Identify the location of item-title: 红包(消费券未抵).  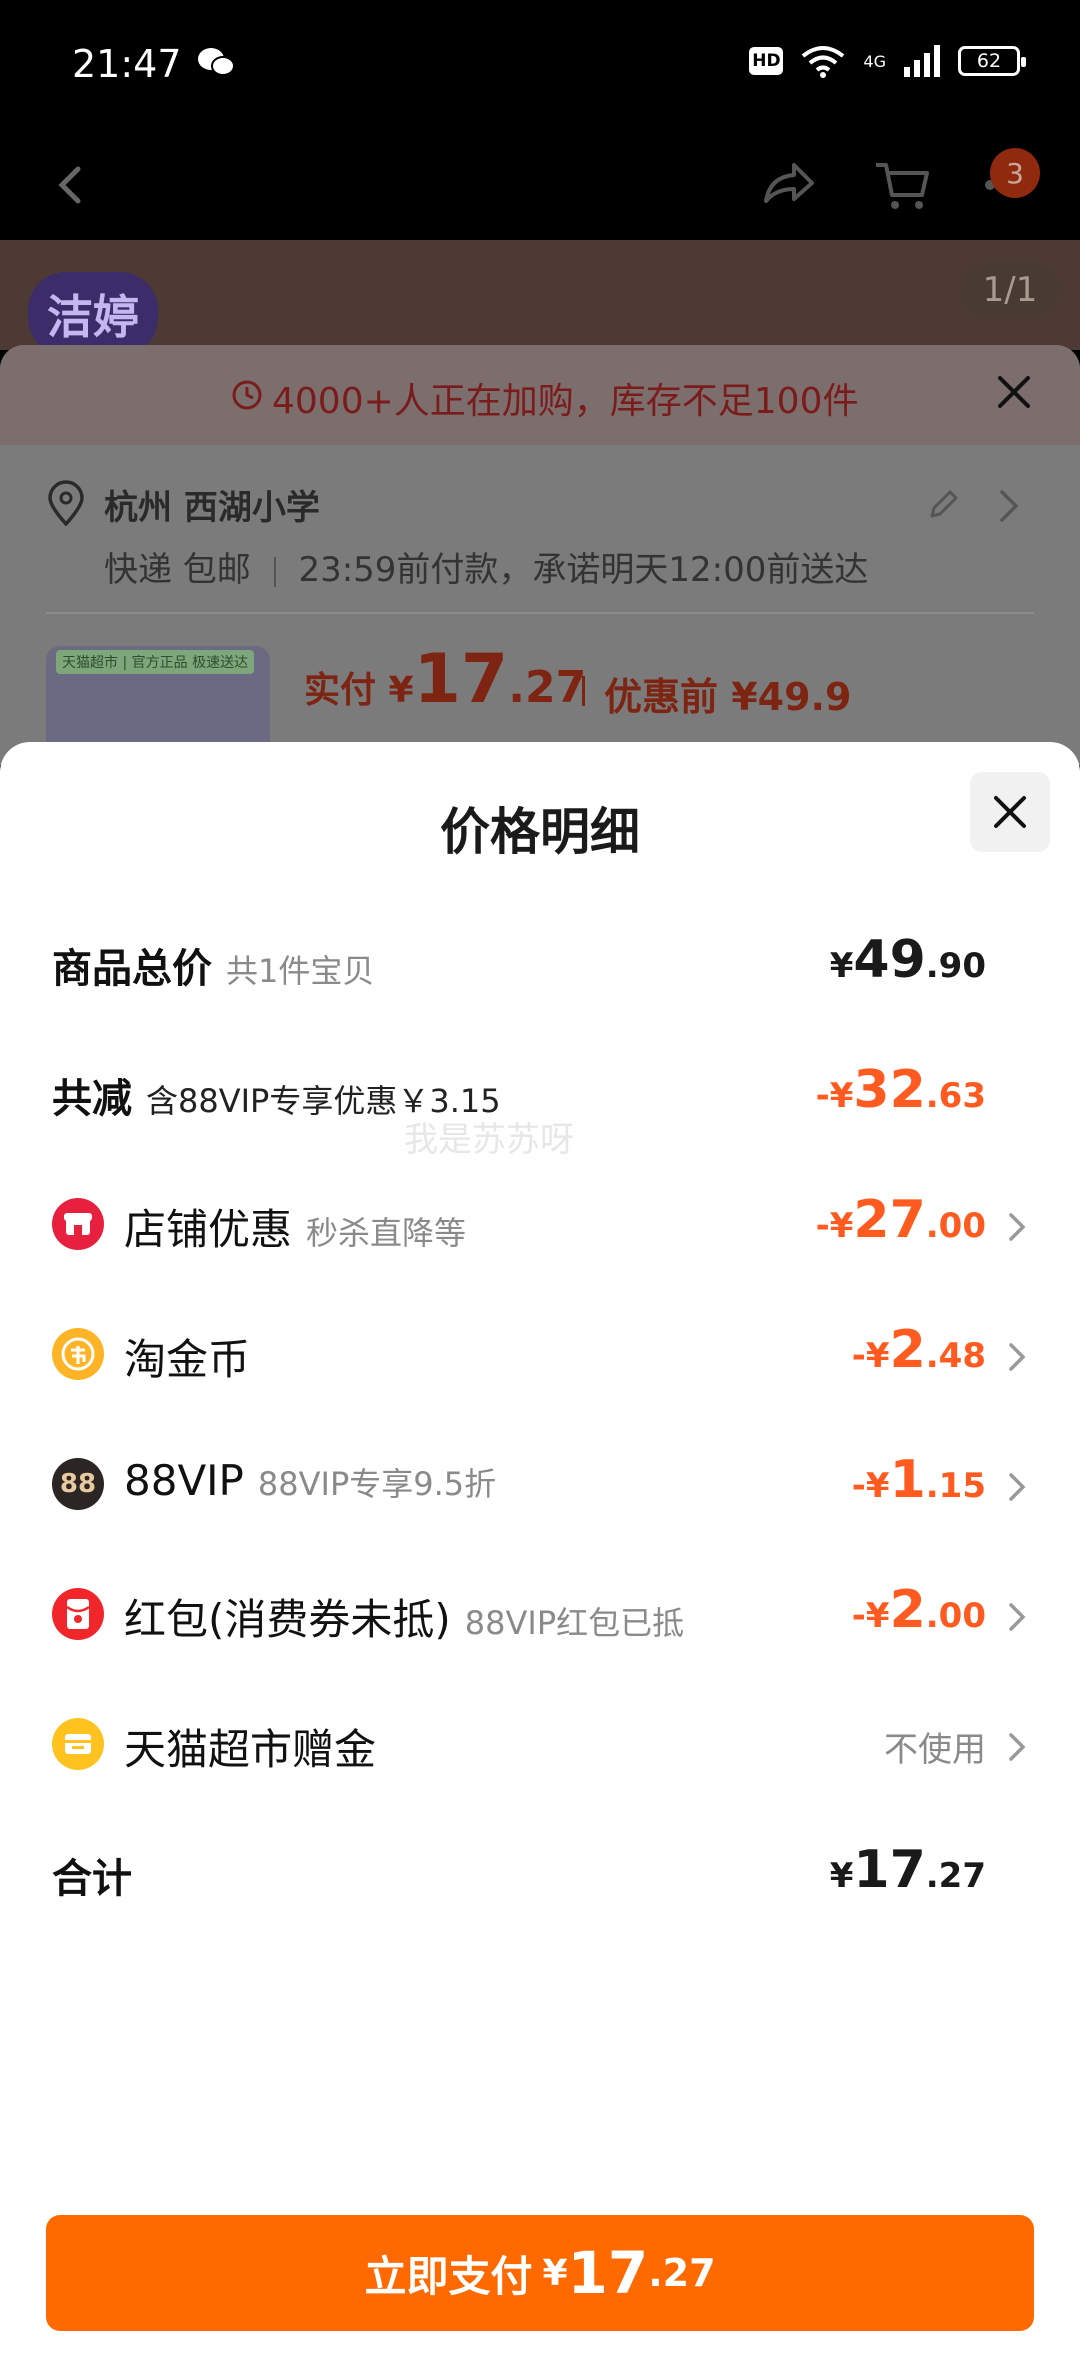
(287, 1619).